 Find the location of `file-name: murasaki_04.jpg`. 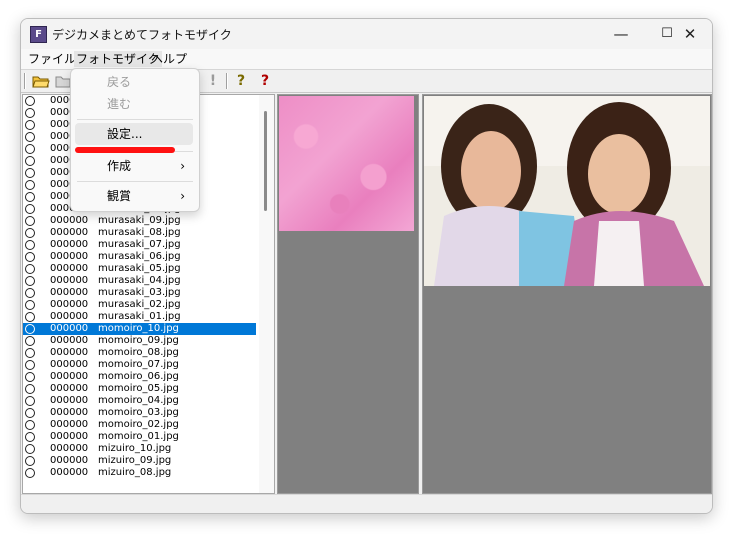

file-name: murasaki_04.jpg is located at coordinates (139, 280).